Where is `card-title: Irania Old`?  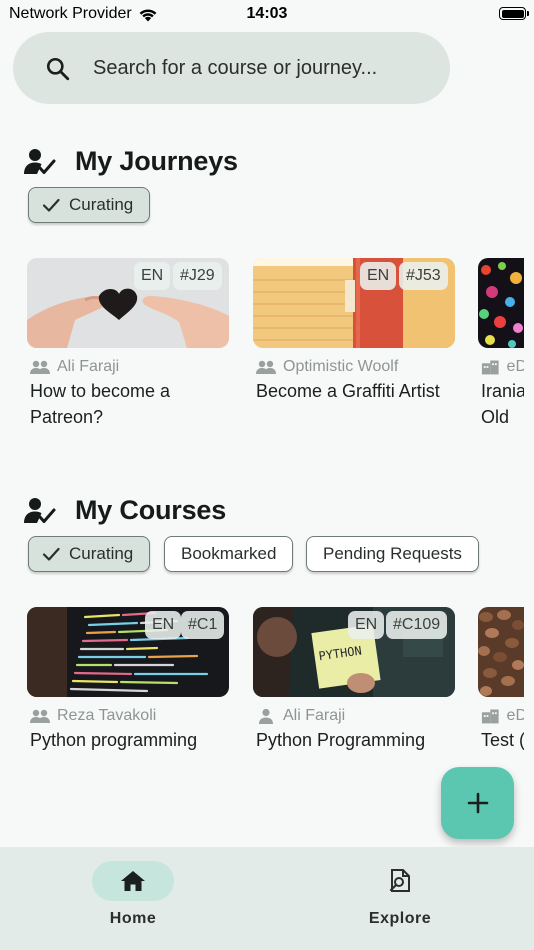 card-title: Irania Old is located at coordinates (502, 404).